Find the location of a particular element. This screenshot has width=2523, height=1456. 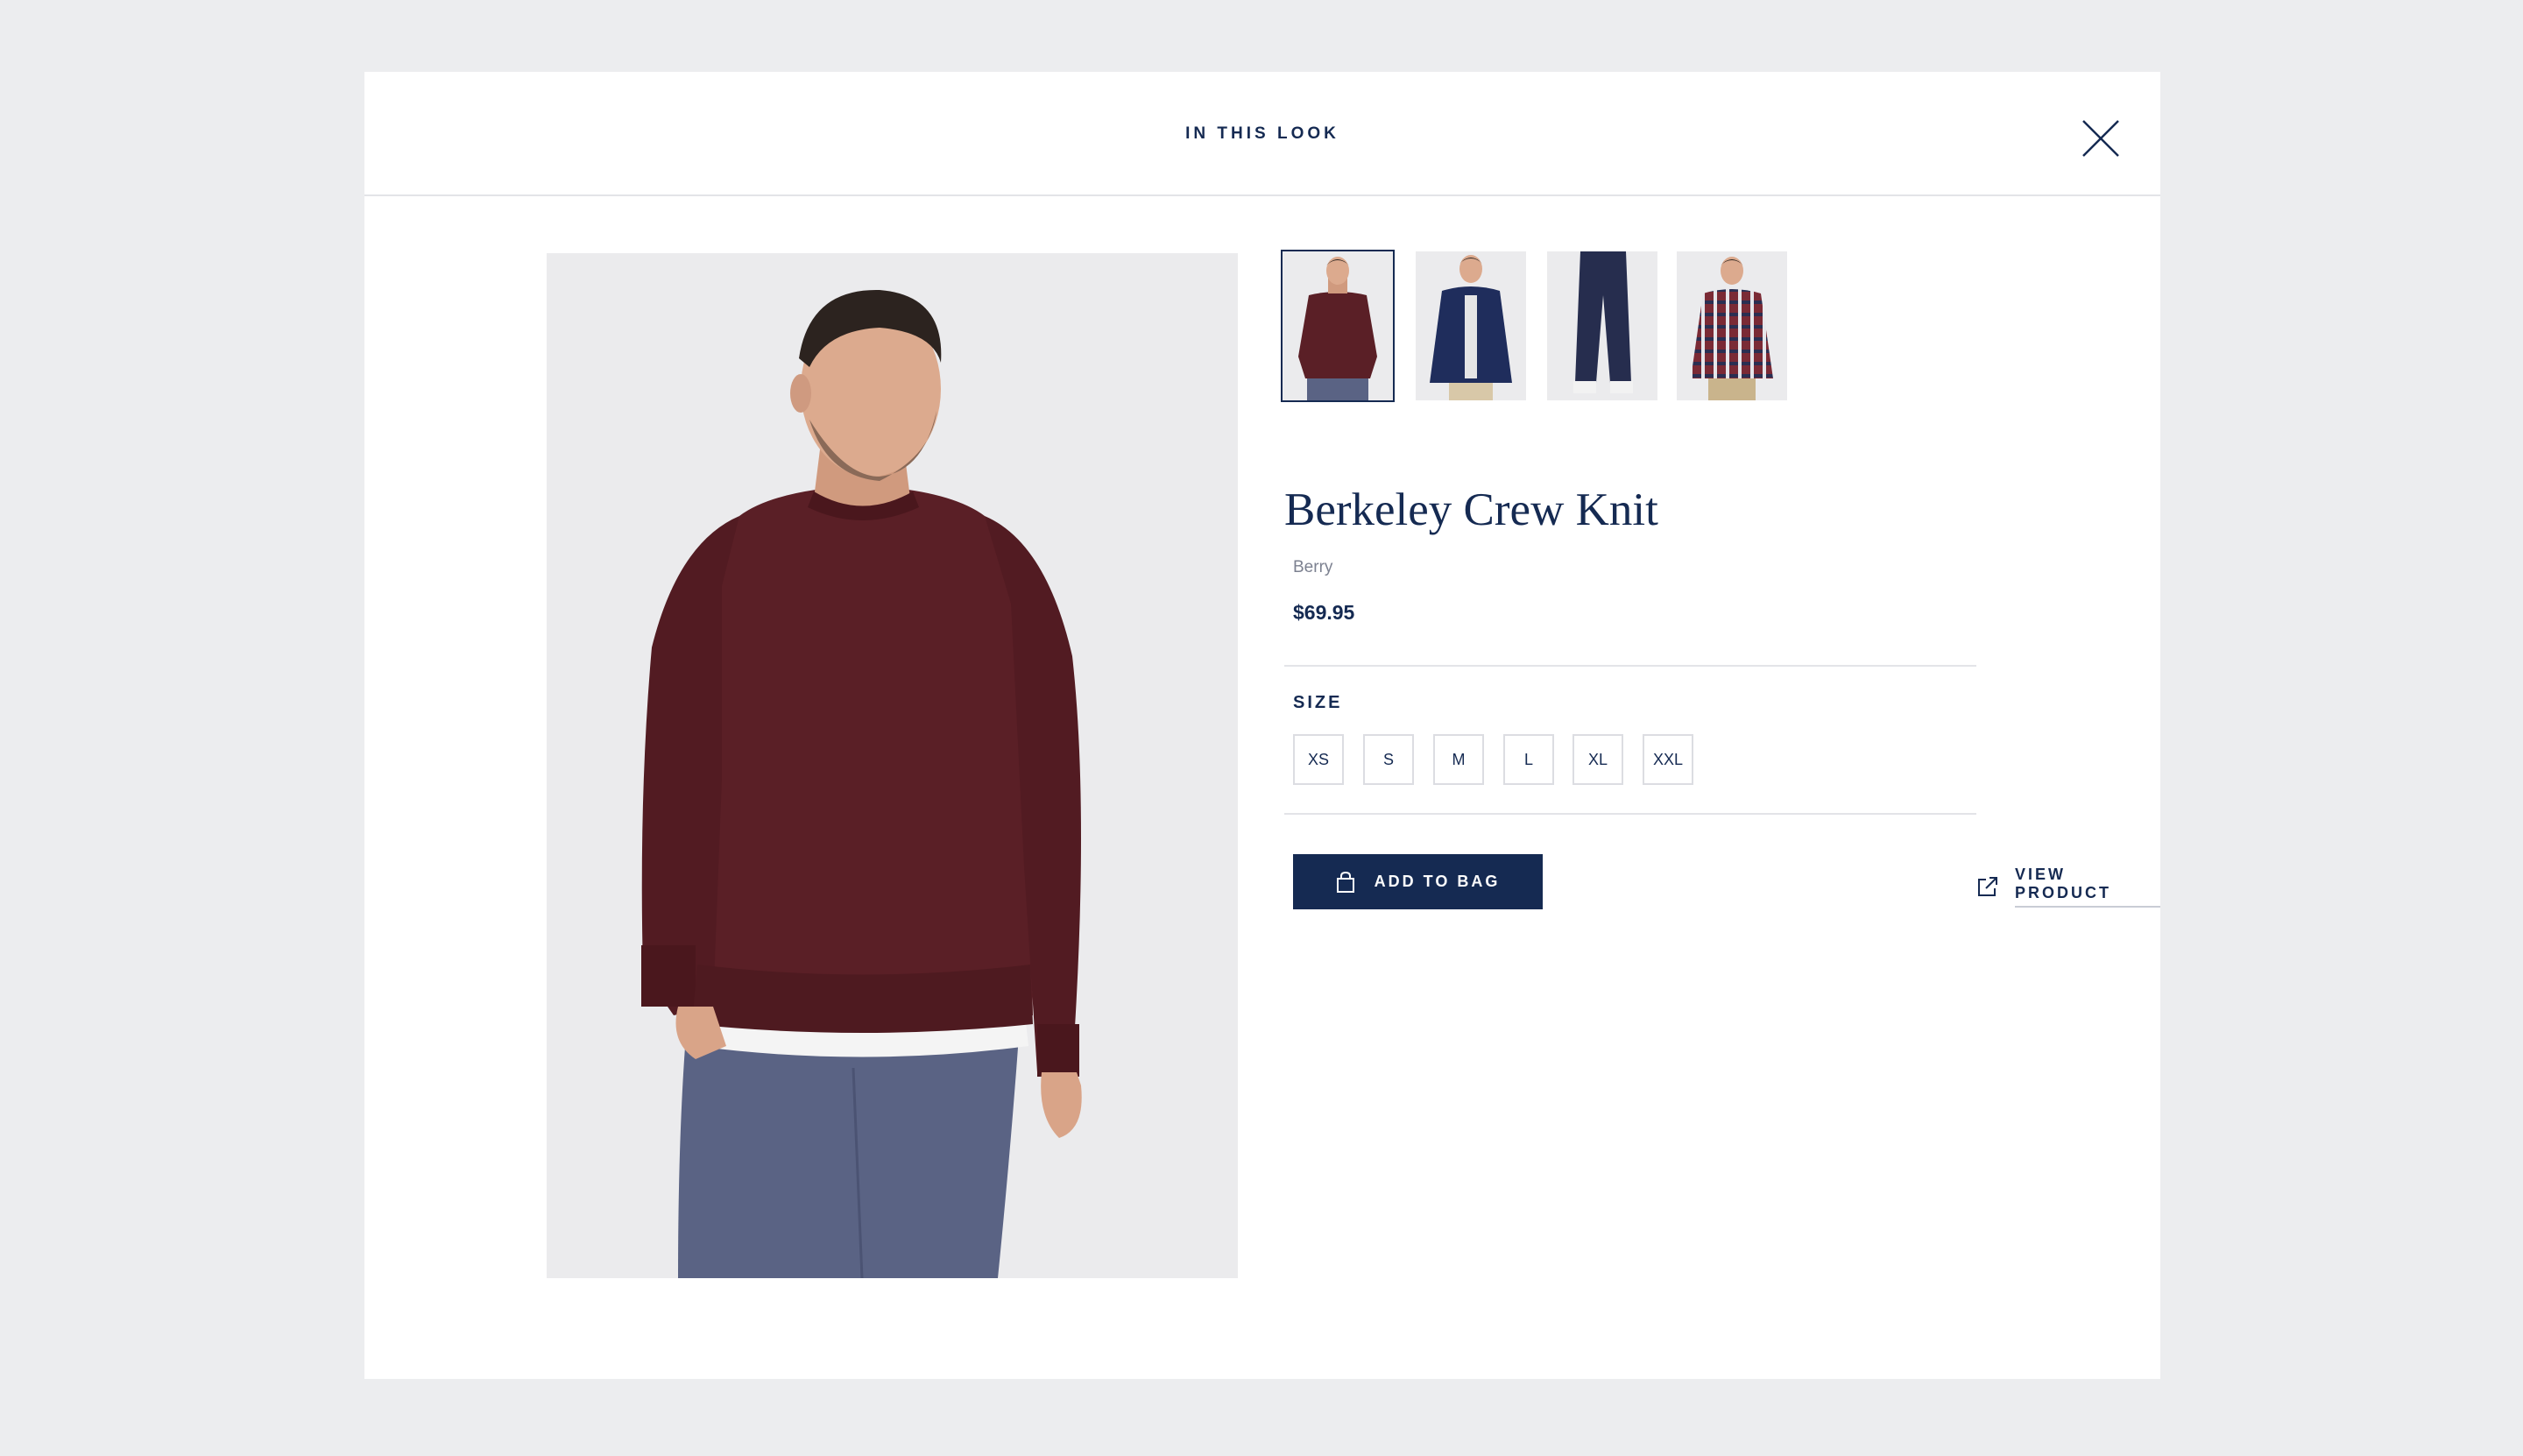

thumb-navy-pants is located at coordinates (1602, 325).